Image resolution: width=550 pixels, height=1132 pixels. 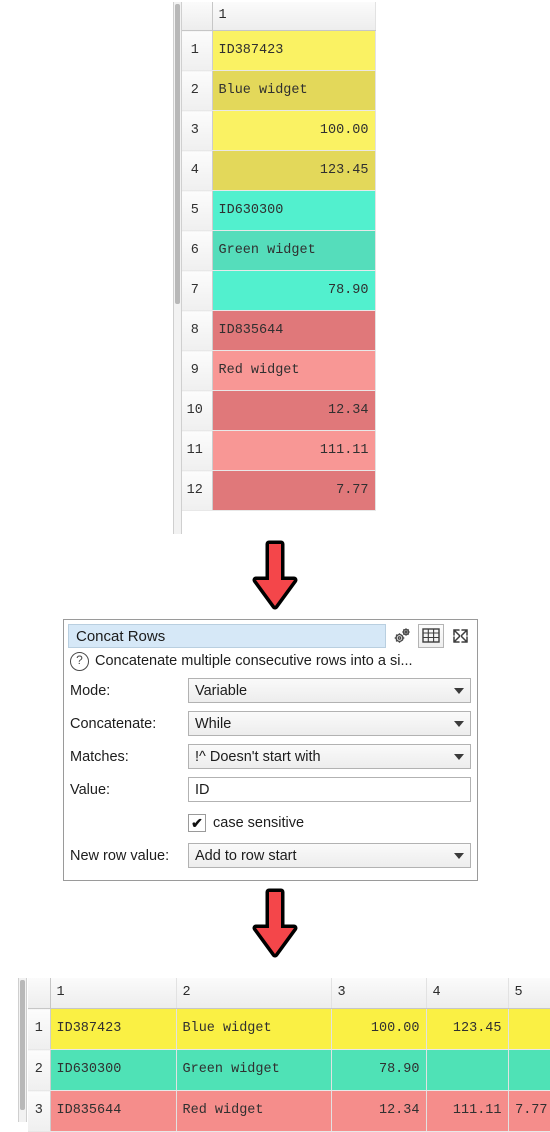 I want to click on table-row: 11 111.11, so click(x=277, y=450).